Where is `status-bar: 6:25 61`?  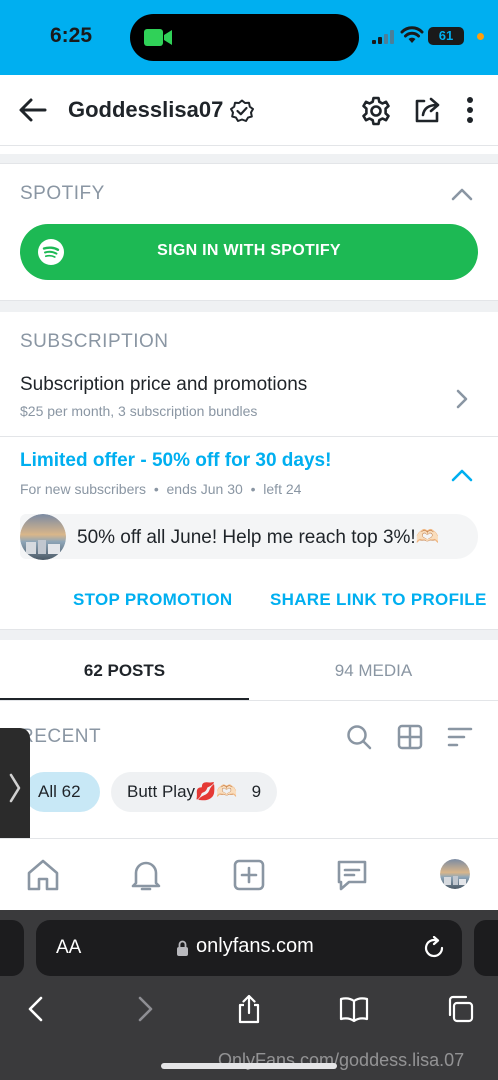
status-bar: 6:25 61 is located at coordinates (249, 37).